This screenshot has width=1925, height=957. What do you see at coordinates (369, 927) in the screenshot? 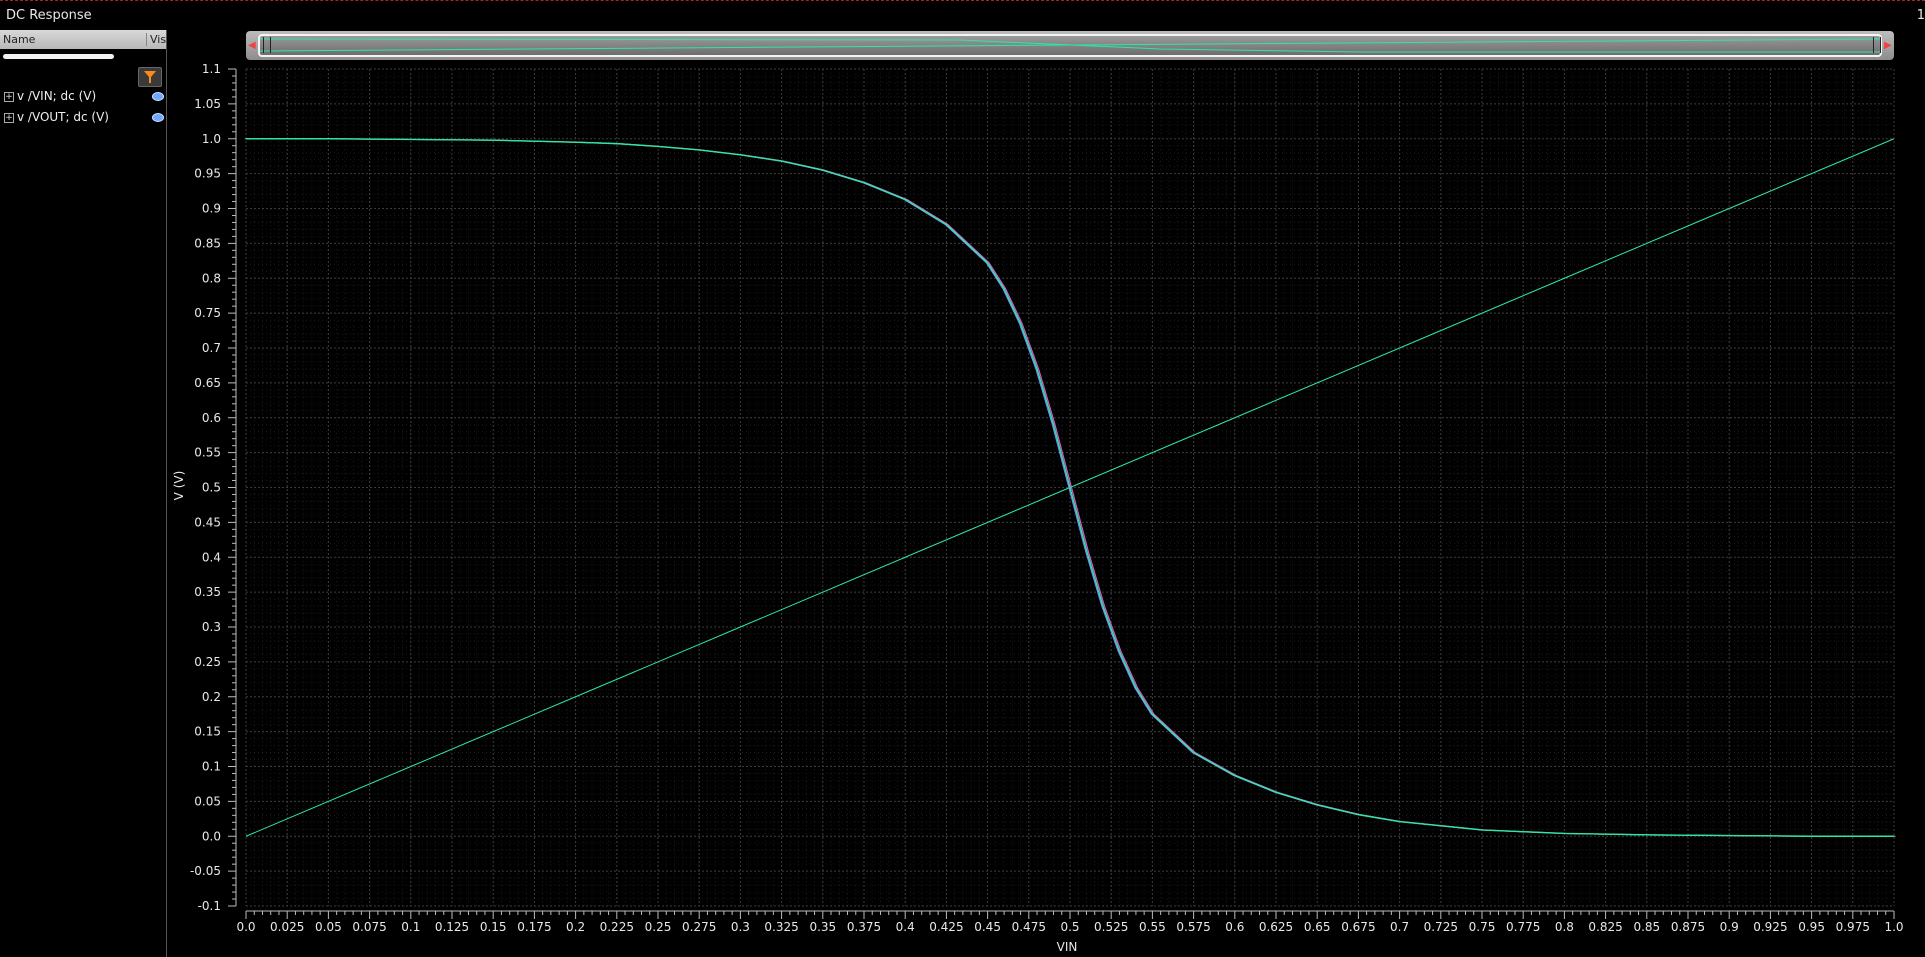
I see `x-tick-label: 0.075` at bounding box center [369, 927].